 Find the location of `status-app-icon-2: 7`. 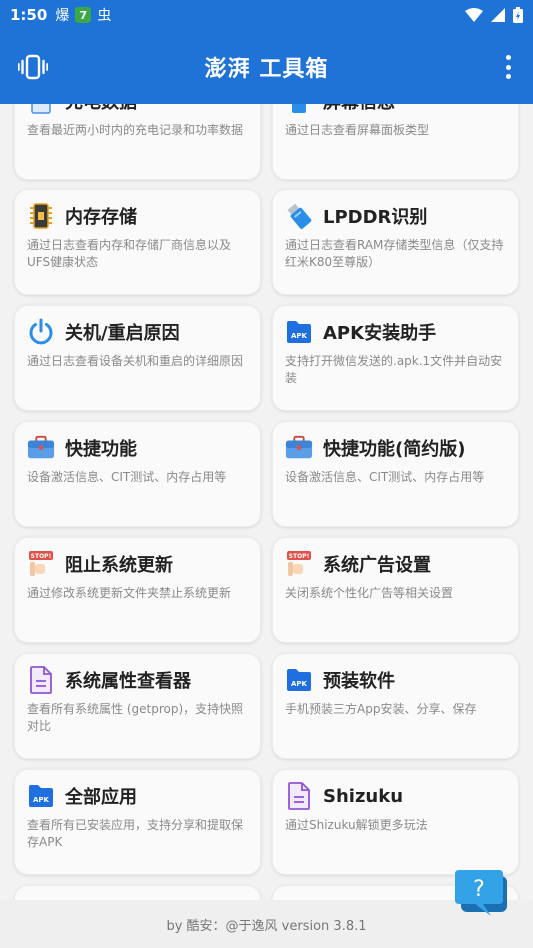

status-app-icon-2: 7 is located at coordinates (83, 15).